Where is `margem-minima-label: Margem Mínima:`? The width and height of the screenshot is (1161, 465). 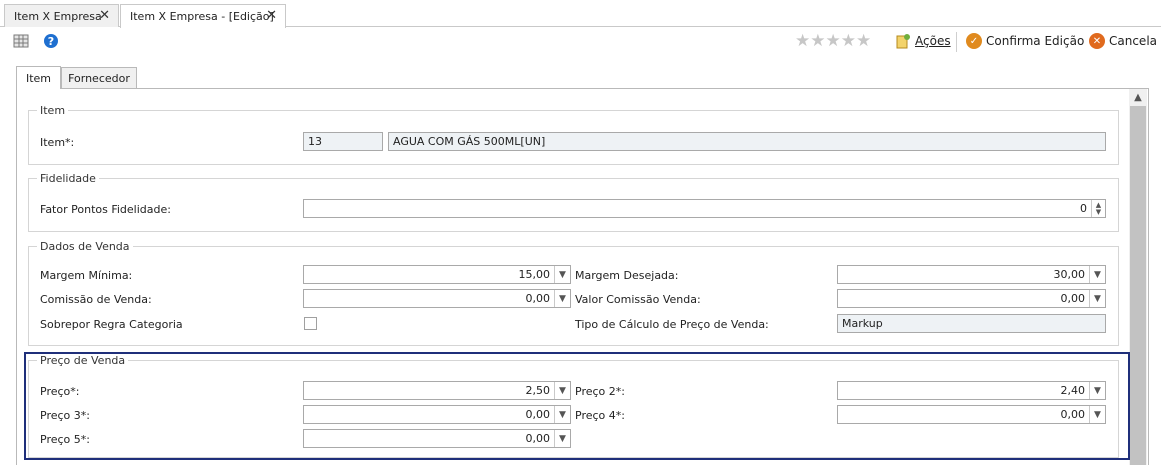
margem-minima-label: Margem Mínima: is located at coordinates (86, 275).